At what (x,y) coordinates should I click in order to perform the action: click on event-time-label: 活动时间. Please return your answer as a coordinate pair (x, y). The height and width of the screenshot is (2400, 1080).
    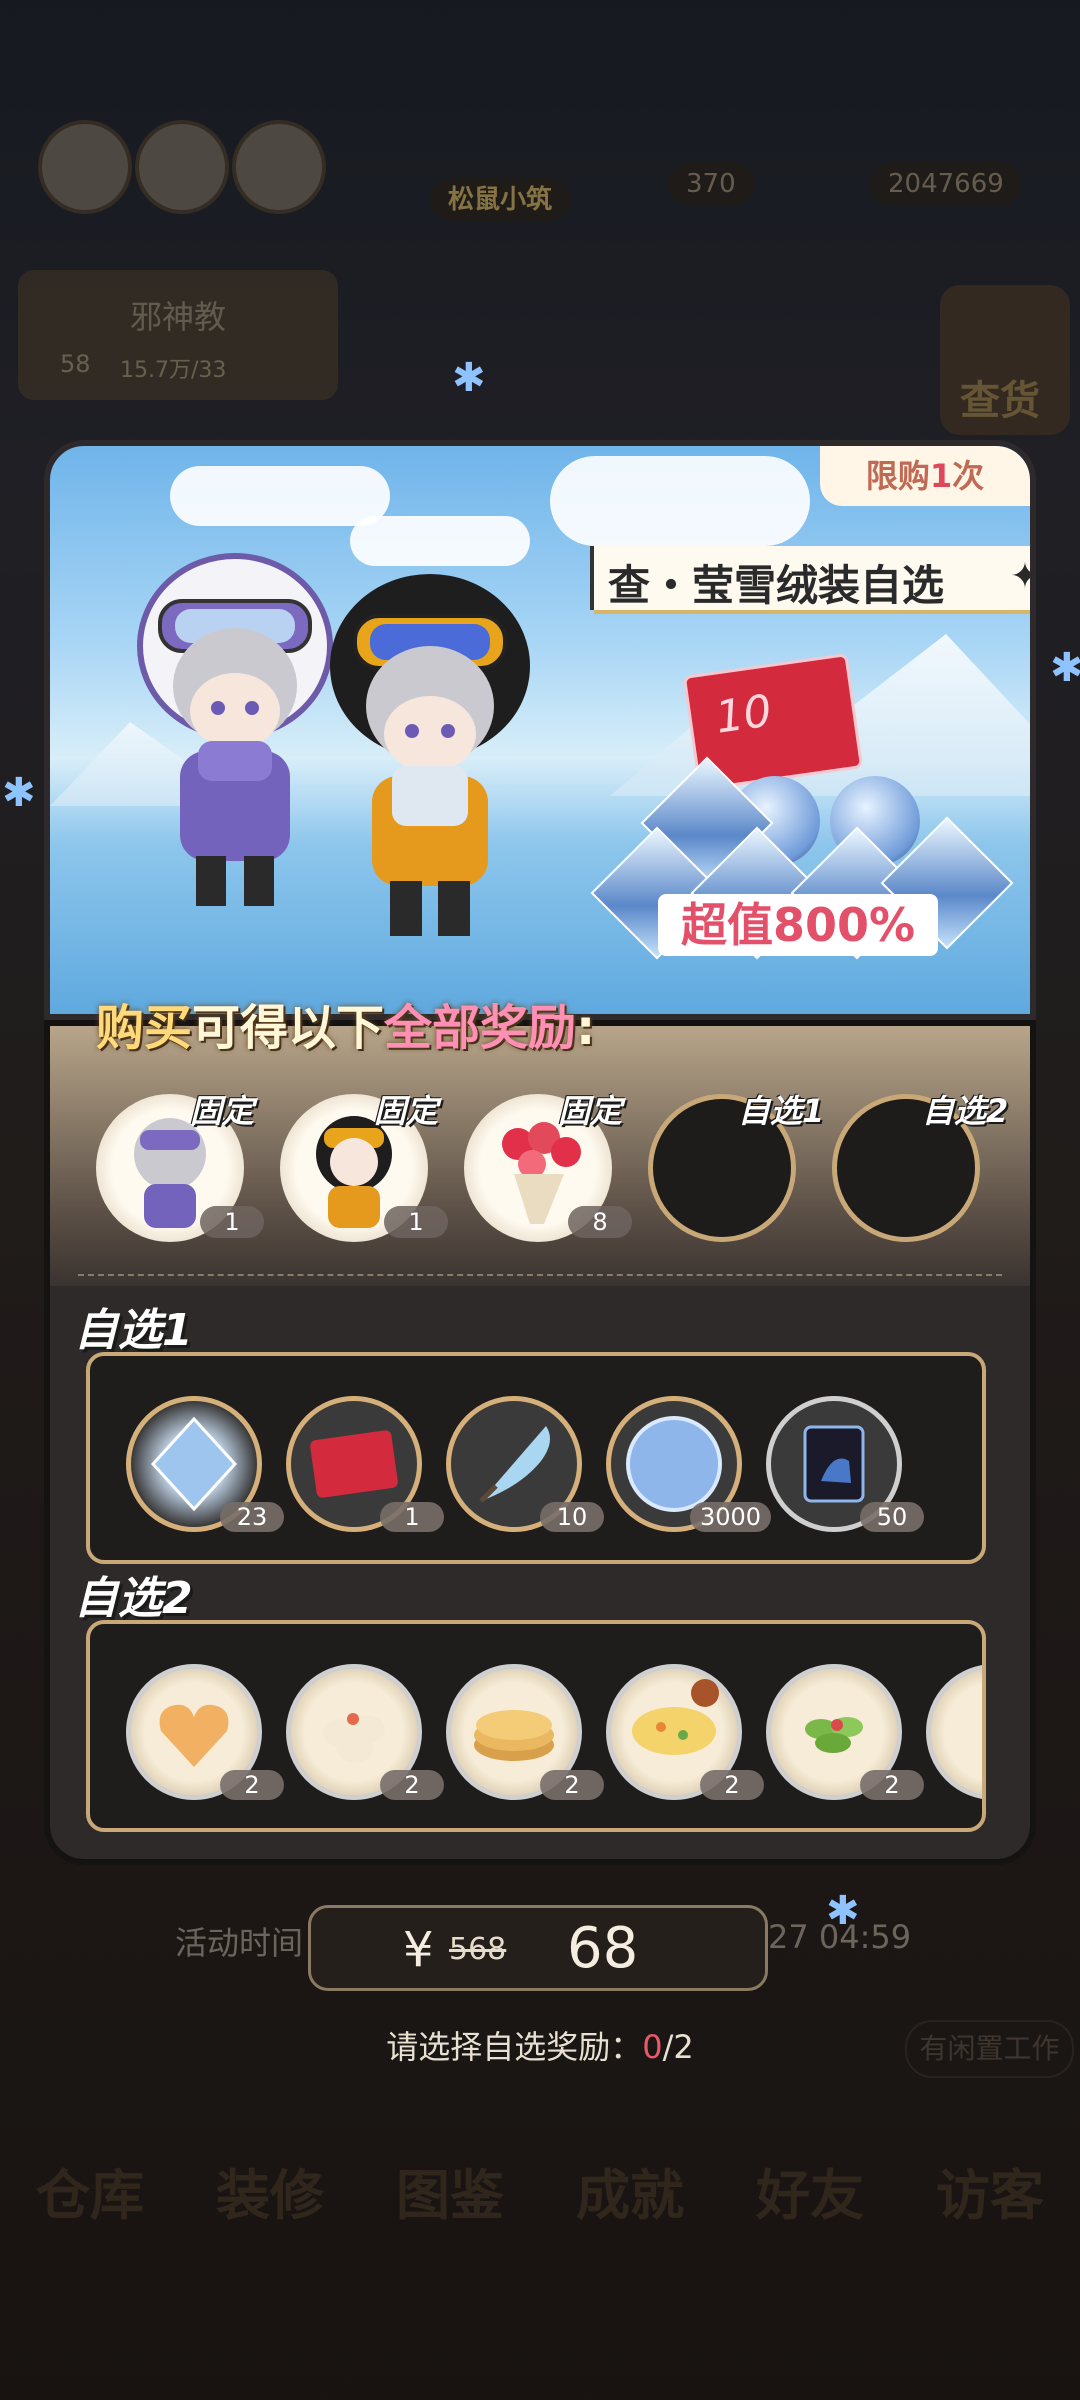
    Looking at the image, I should click on (239, 1943).